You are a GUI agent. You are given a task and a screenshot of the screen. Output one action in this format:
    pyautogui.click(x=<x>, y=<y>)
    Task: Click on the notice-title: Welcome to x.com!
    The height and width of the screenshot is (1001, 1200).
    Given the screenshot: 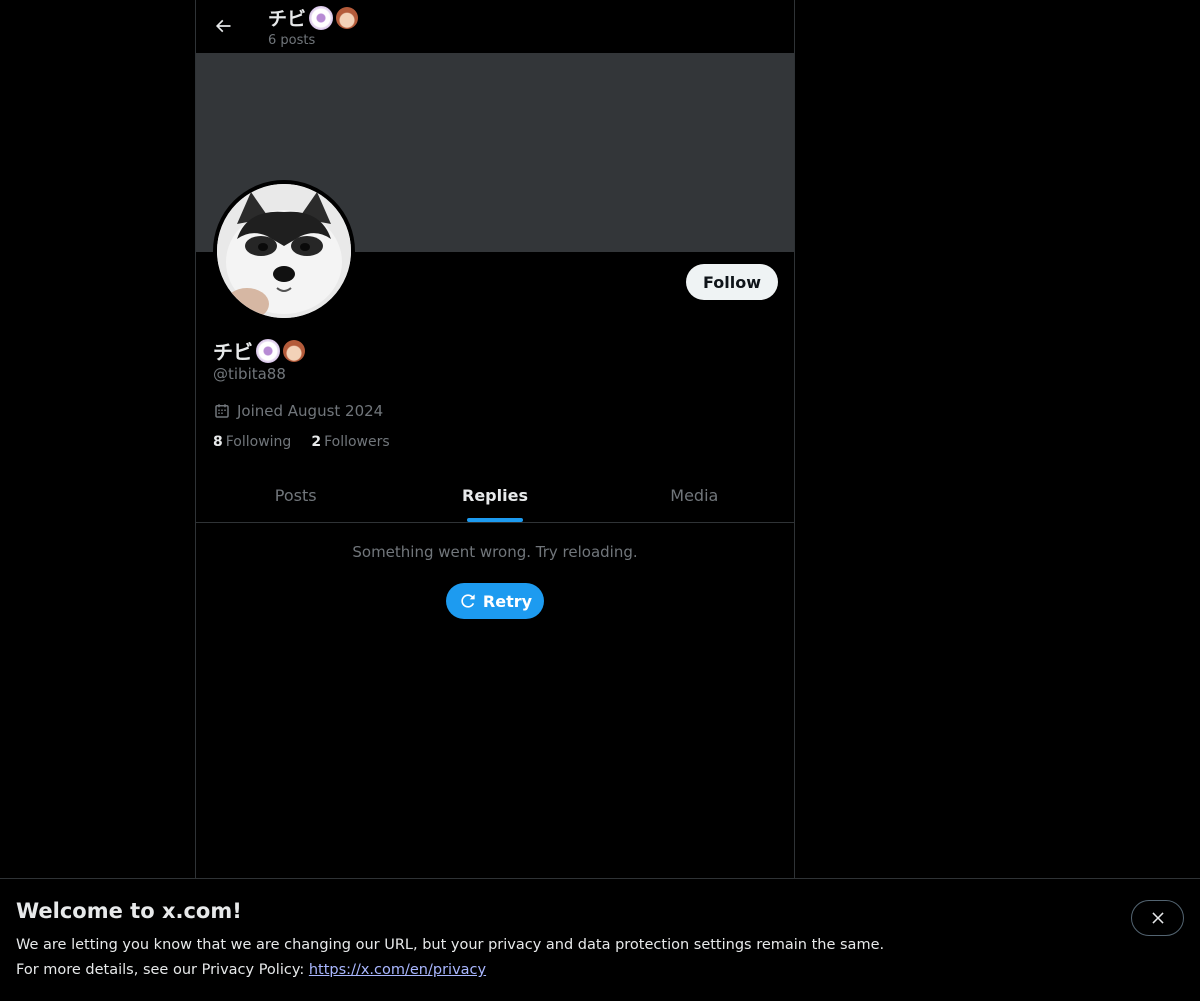 What is the action you would take?
    pyautogui.click(x=129, y=911)
    